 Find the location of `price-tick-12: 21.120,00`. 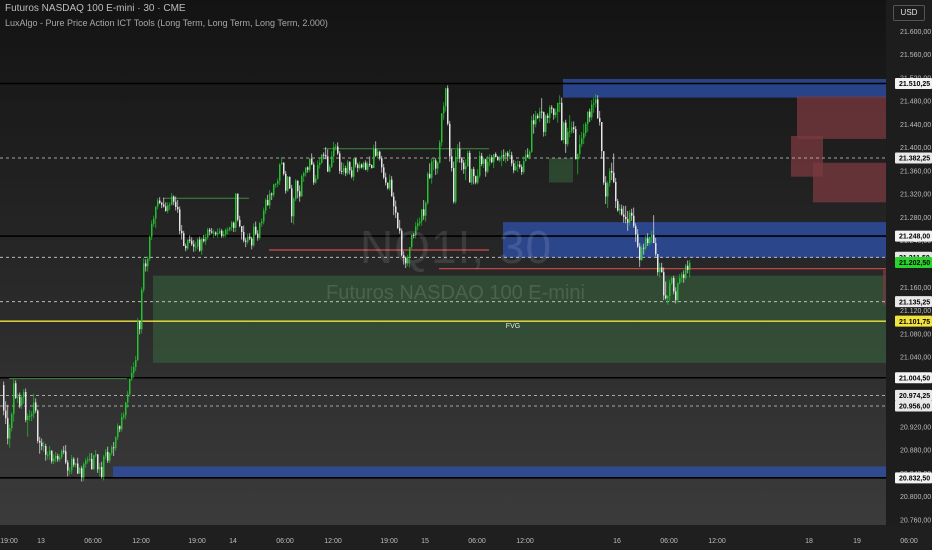

price-tick-12: 21.120,00 is located at coordinates (915, 311).